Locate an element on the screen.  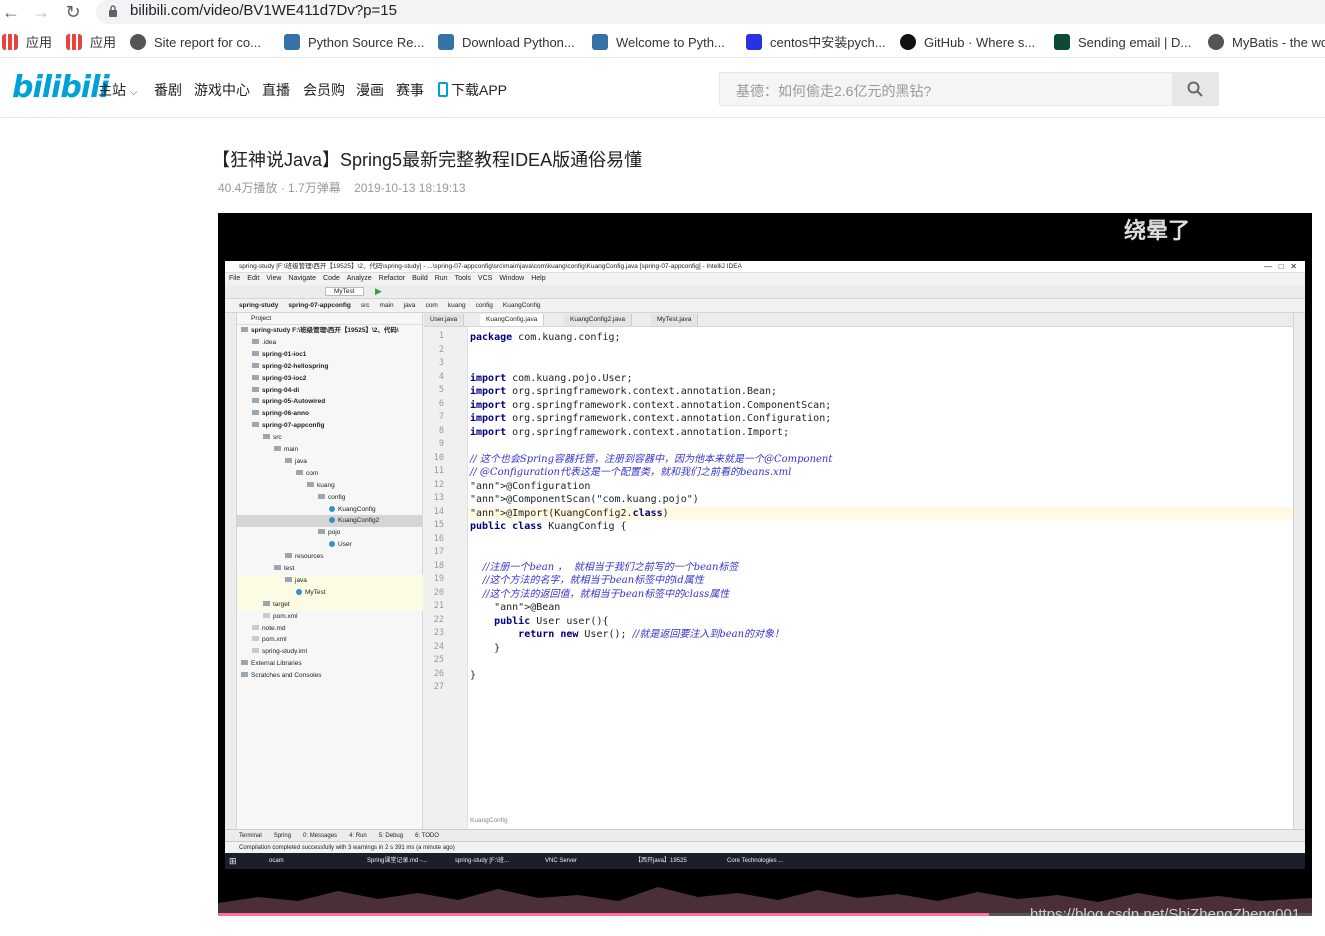
editor-tab: MyTest.java is located at coordinates (675, 320).